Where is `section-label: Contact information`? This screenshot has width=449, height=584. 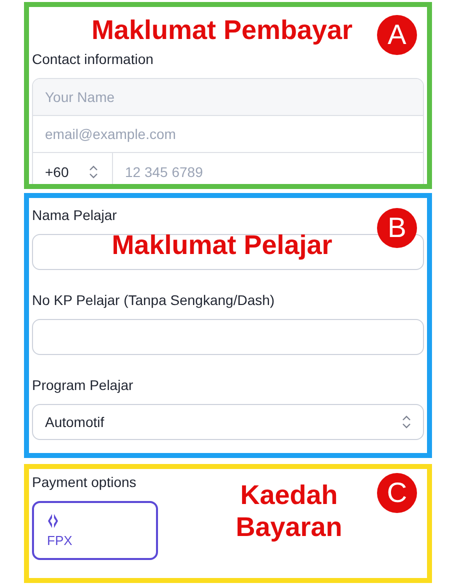
section-label: Contact information is located at coordinates (93, 59).